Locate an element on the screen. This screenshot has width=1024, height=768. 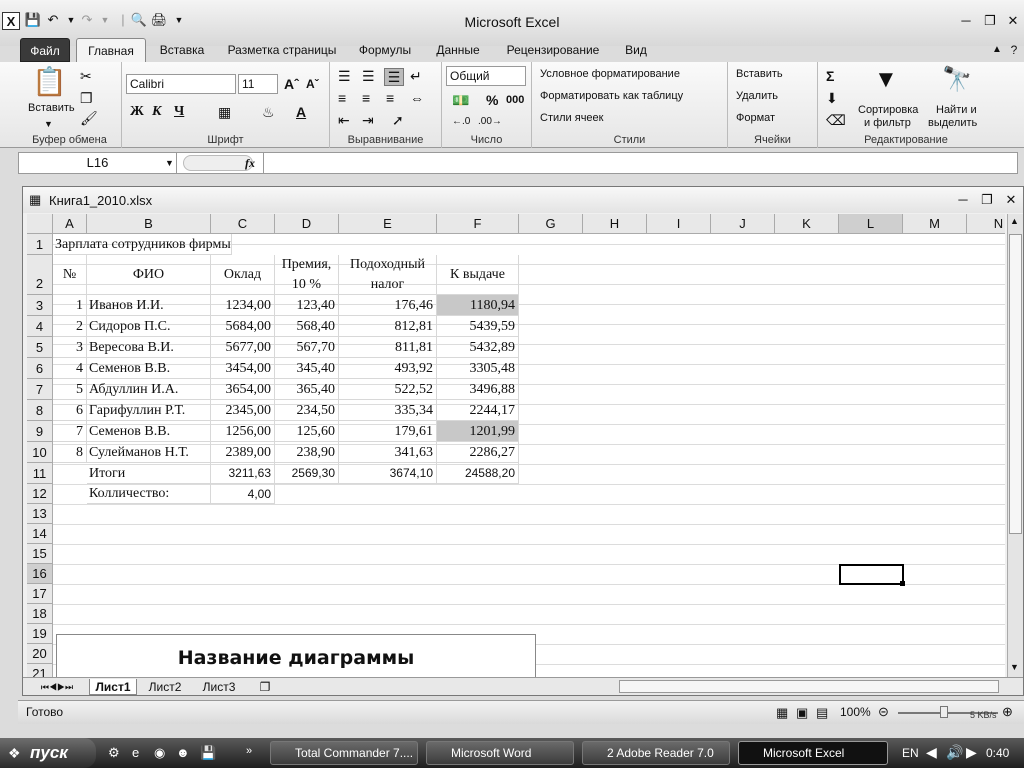
paste-button: Вставить is located at coordinates (51, 108).